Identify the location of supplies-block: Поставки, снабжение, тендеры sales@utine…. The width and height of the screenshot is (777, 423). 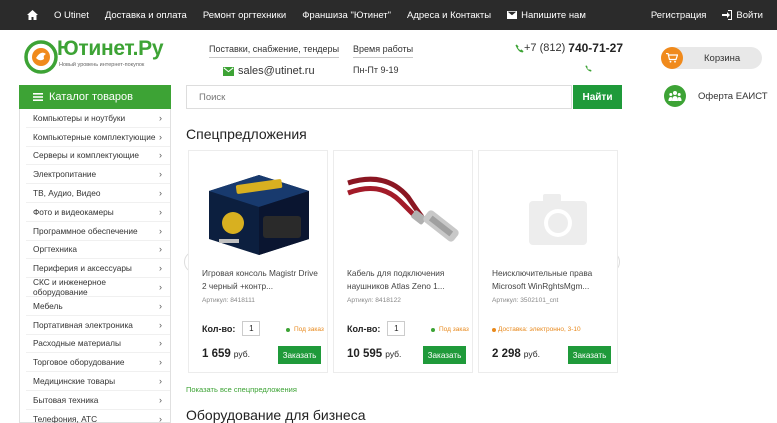
(274, 60).